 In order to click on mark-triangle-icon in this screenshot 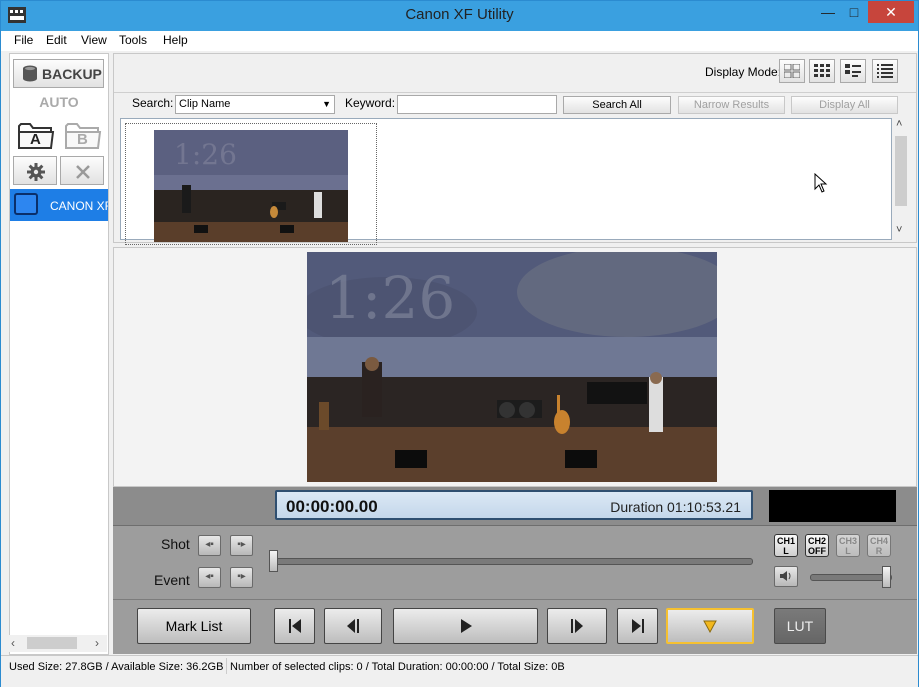, I will do `click(710, 627)`.